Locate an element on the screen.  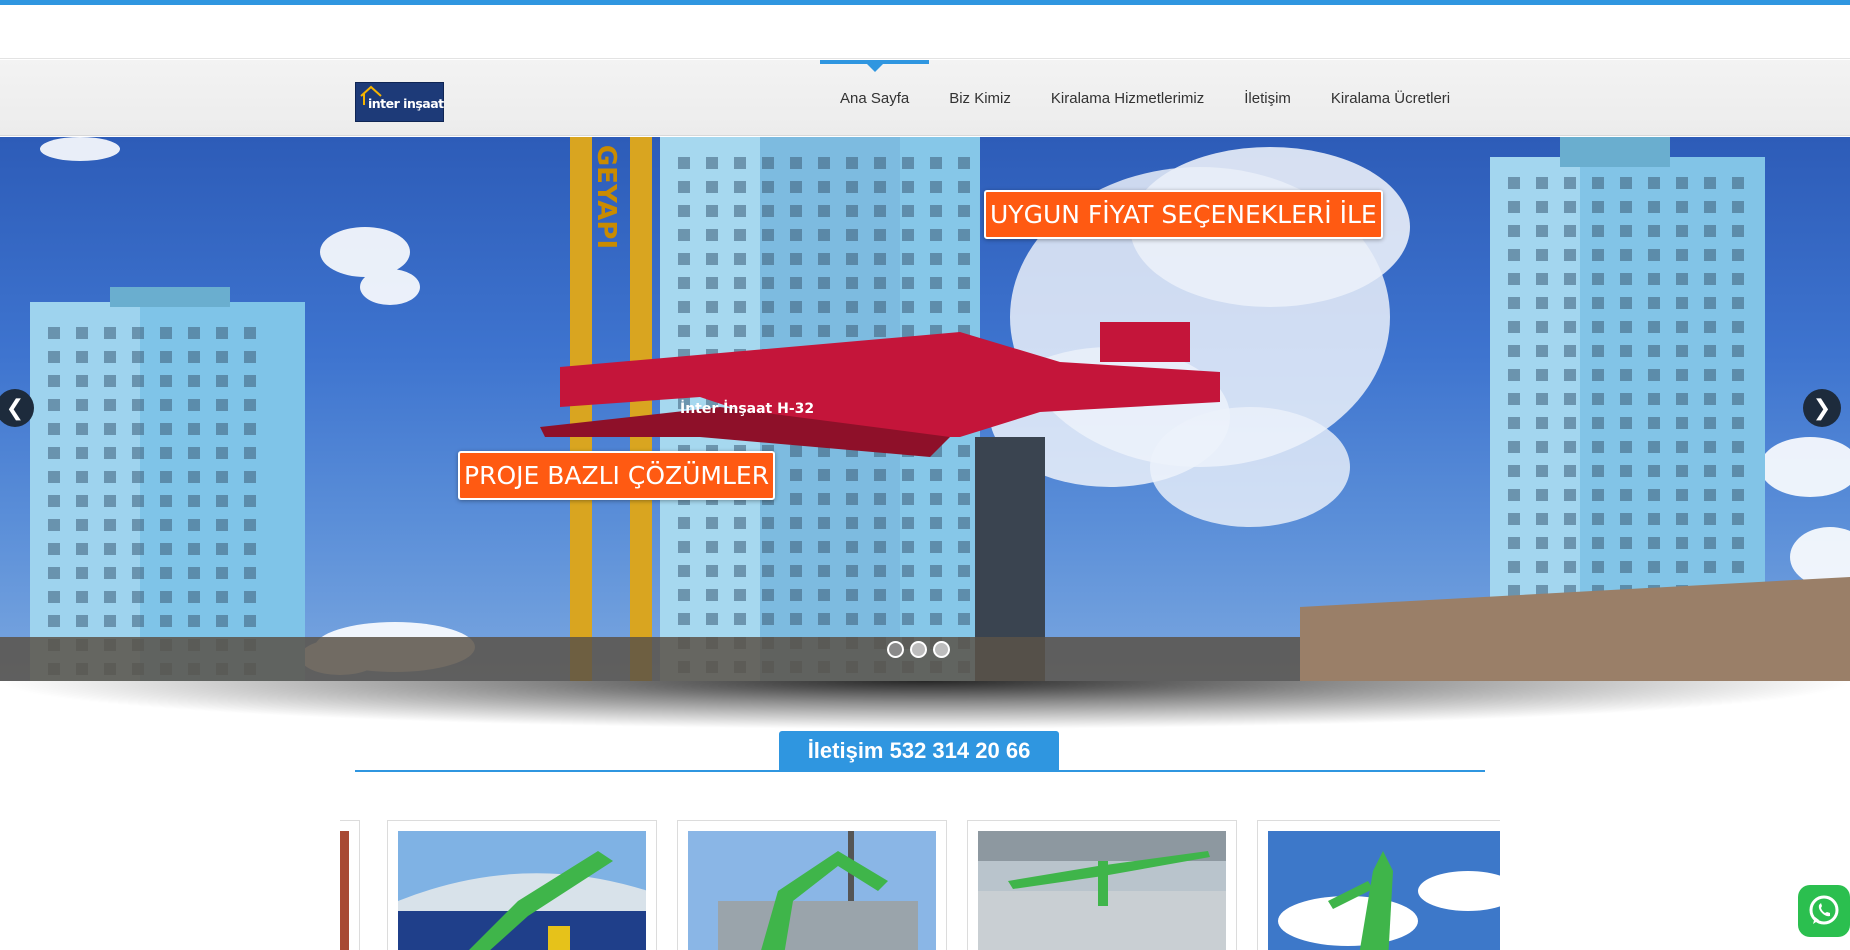
contact-phone-tab: İletişim 532 314 20 66 is located at coordinates (919, 751).